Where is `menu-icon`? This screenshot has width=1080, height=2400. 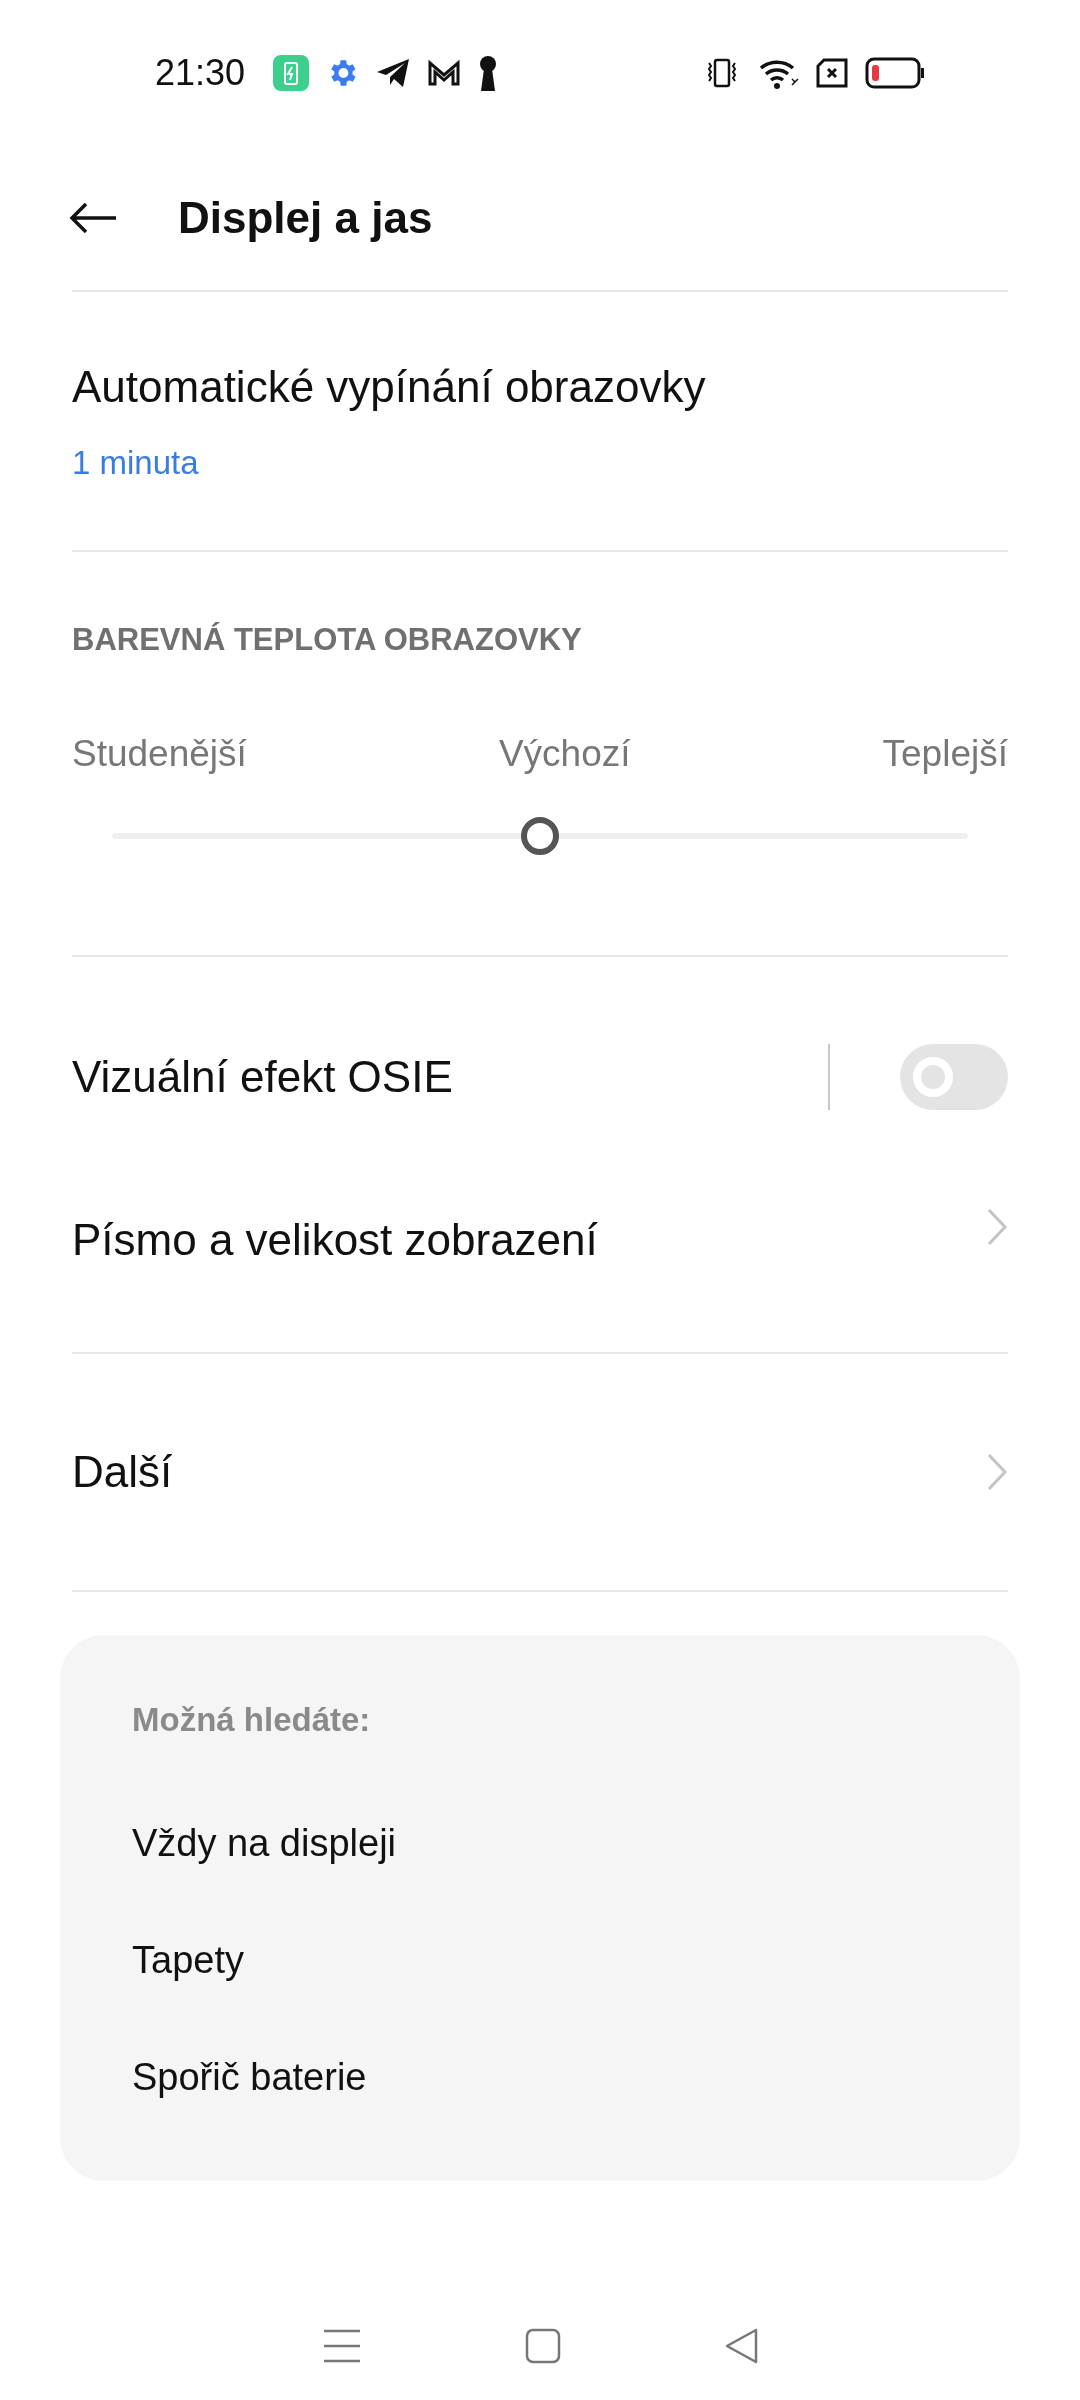 menu-icon is located at coordinates (341, 2346).